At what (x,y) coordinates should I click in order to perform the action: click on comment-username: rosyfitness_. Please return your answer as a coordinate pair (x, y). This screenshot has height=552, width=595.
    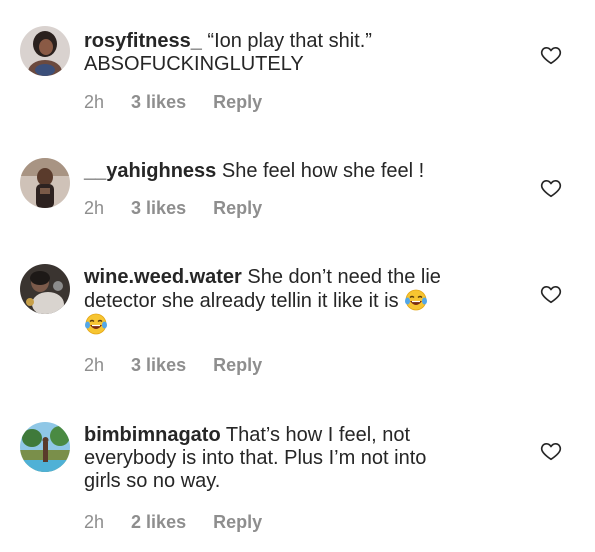
    Looking at the image, I should click on (143, 41).